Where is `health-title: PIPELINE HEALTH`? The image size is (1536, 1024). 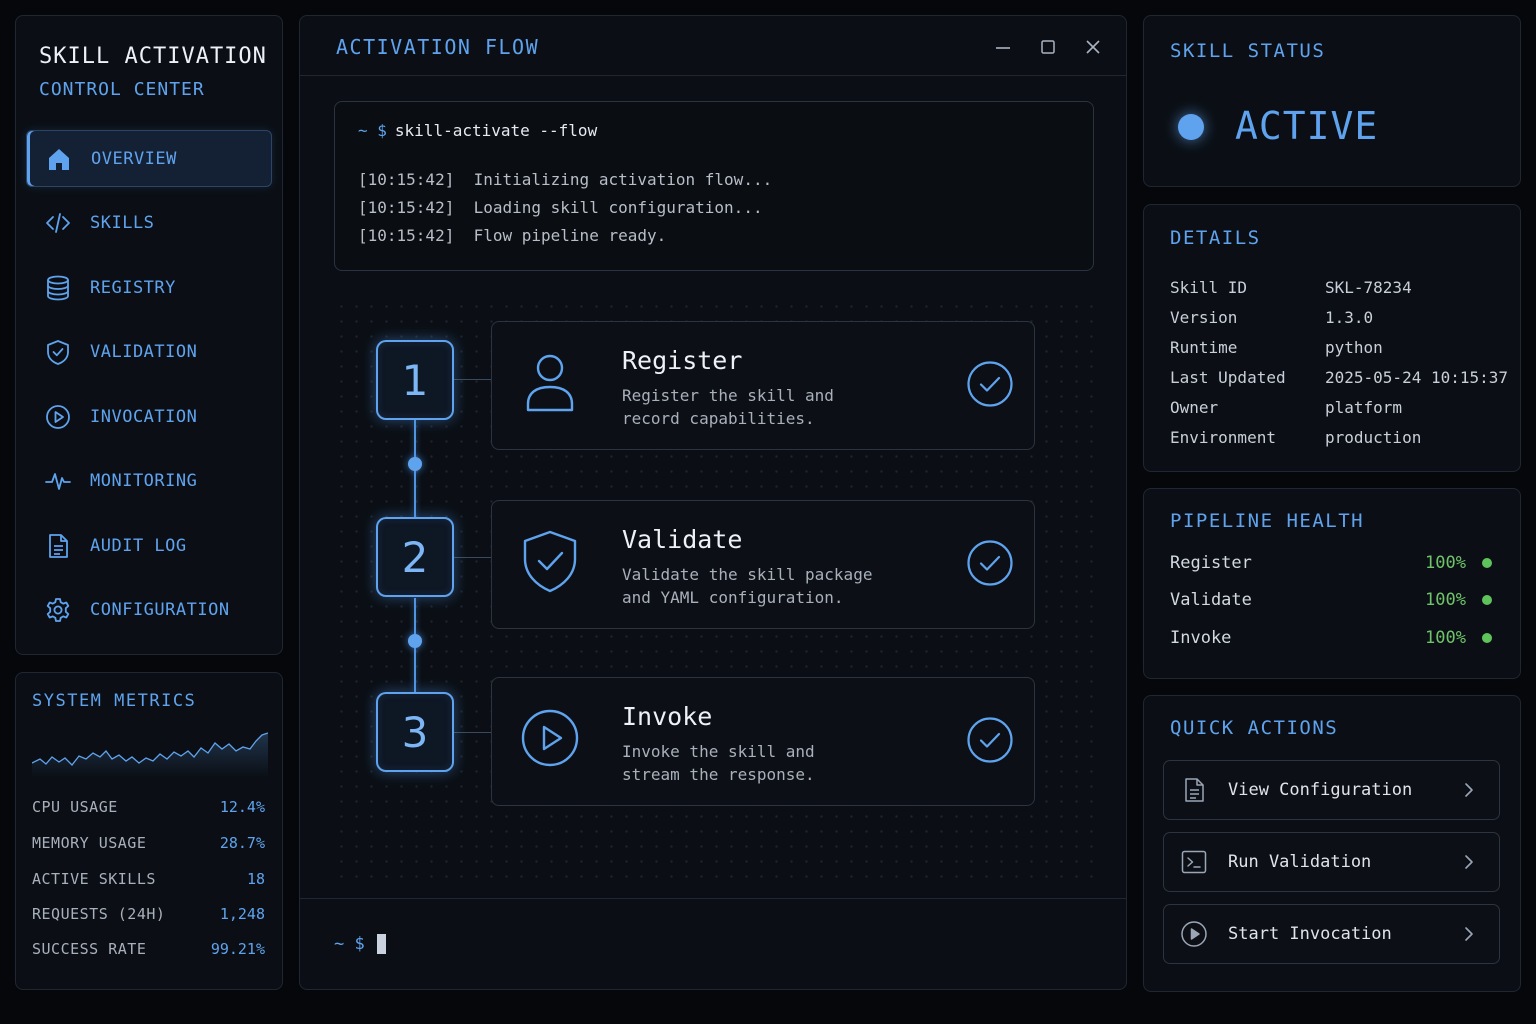
health-title: PIPELINE HEALTH is located at coordinates (1267, 521).